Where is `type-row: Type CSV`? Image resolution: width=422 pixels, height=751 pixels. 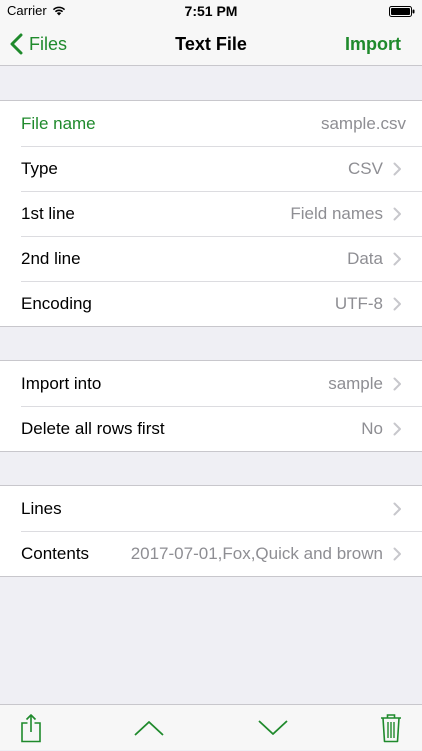
type-row: Type CSV is located at coordinates (211, 168).